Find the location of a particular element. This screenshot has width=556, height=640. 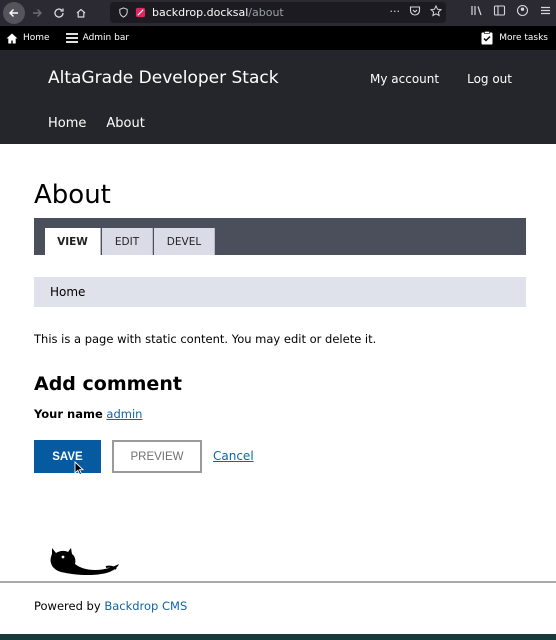

admin-home-label: Home is located at coordinates (36, 38).